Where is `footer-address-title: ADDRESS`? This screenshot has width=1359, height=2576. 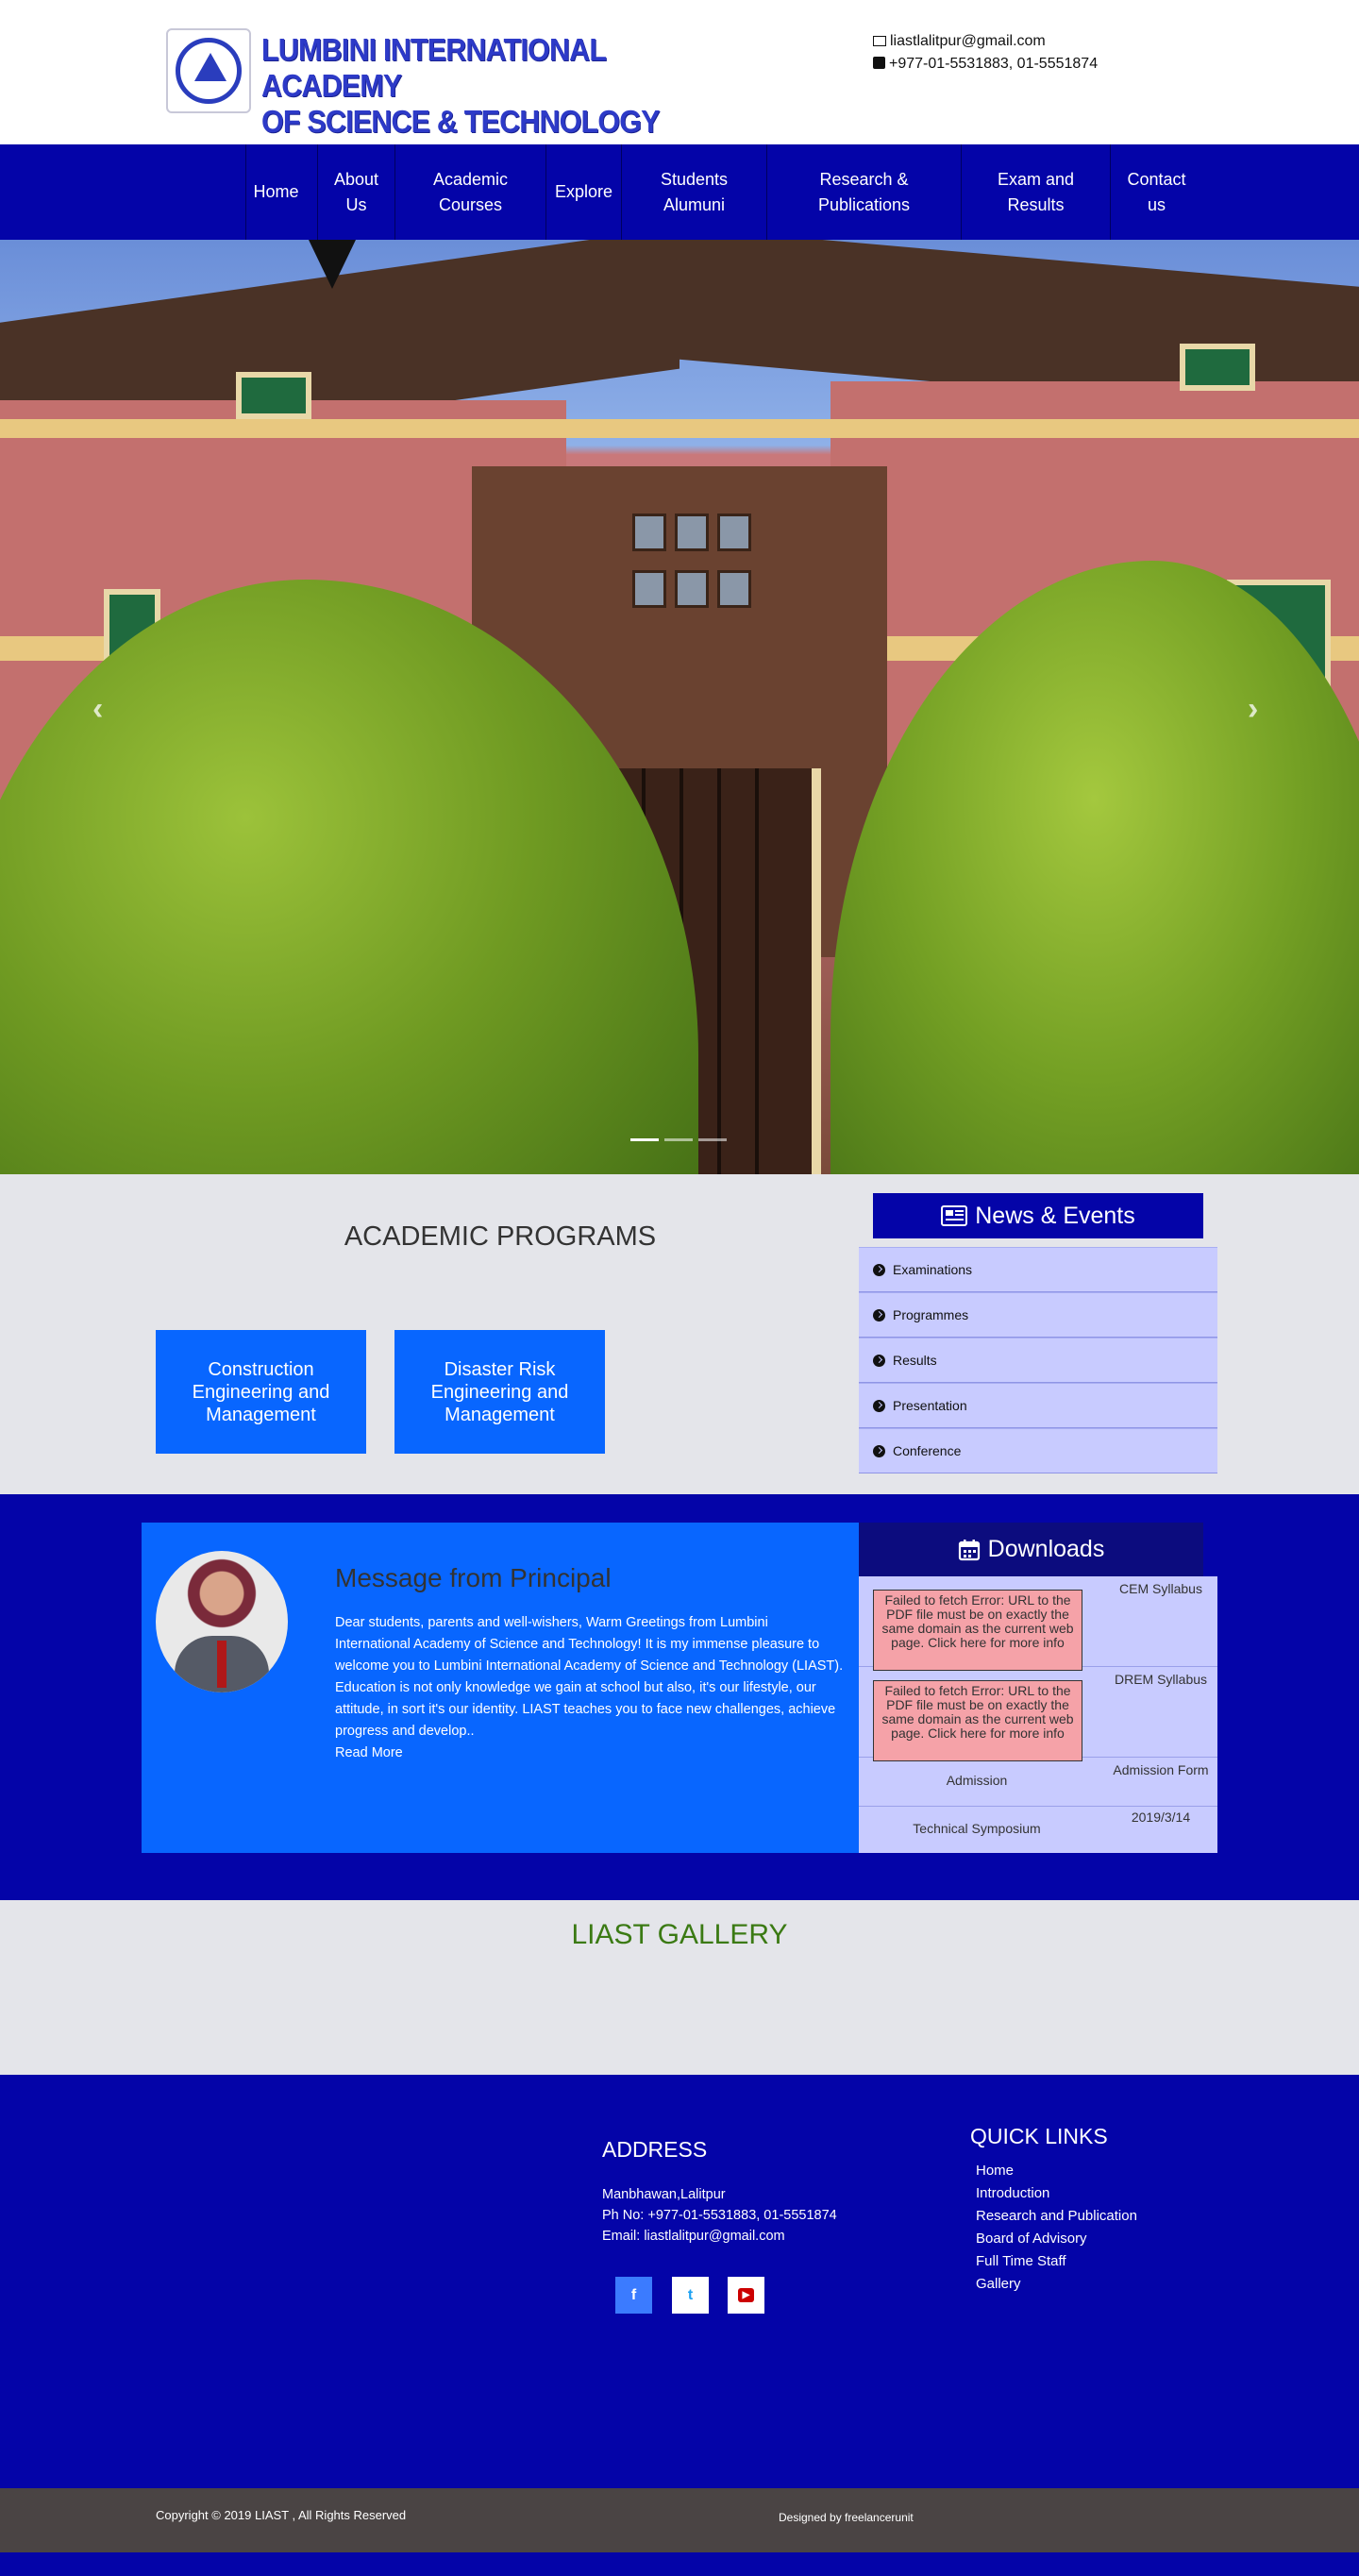 footer-address-title: ADDRESS is located at coordinates (655, 2149).